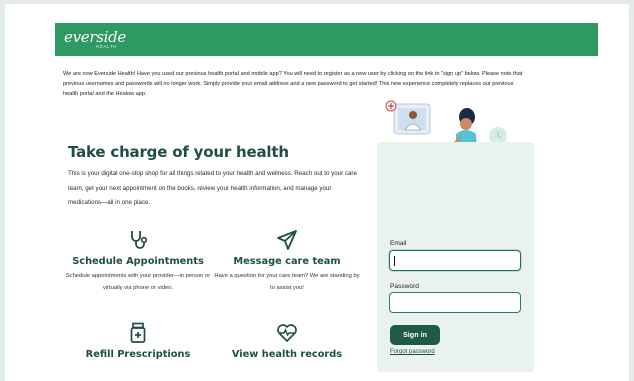 This screenshot has width=634, height=381. Describe the element at coordinates (455, 302) in the screenshot. I see `password-field` at that location.